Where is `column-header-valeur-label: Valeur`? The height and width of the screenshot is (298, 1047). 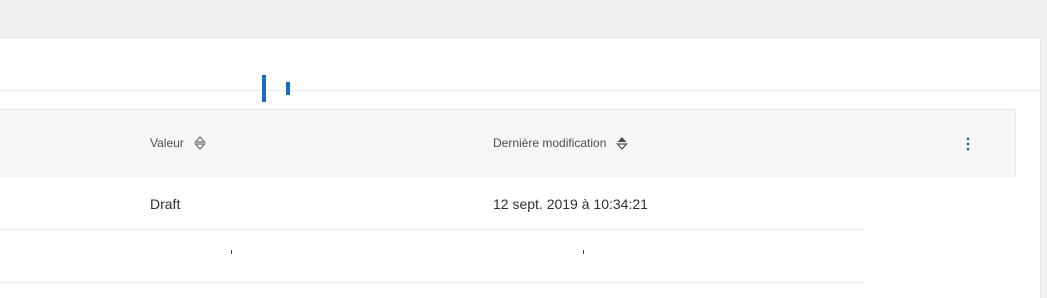
column-header-valeur-label: Valeur is located at coordinates (167, 143).